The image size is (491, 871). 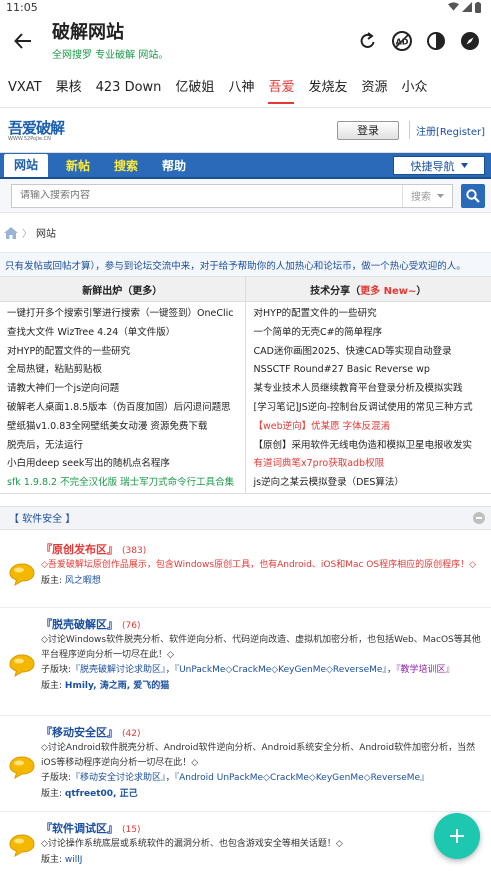 I want to click on thread-link: 请教大神们一个js逆向问题, so click(x=122, y=389).